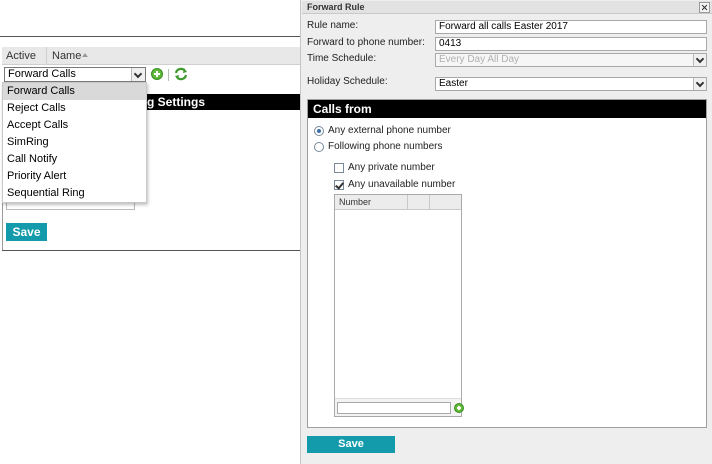  What do you see at coordinates (74, 125) in the screenshot?
I see `dropdown-option-accept-calls: Accept Calls` at bounding box center [74, 125].